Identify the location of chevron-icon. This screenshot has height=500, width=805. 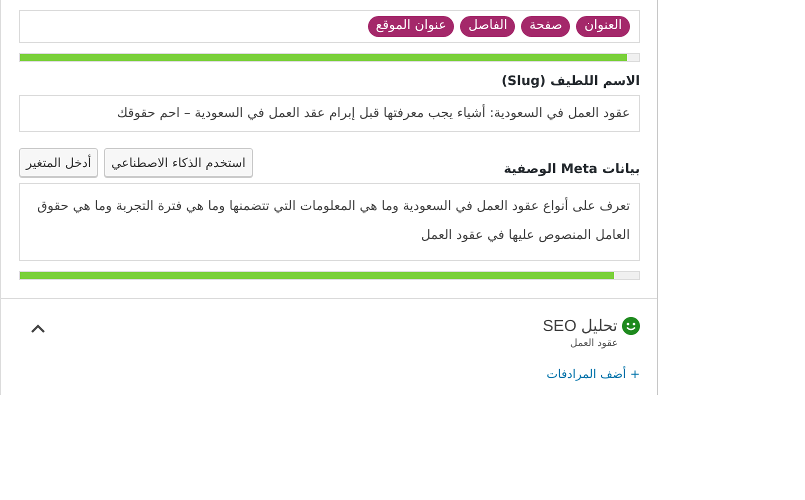
(38, 328).